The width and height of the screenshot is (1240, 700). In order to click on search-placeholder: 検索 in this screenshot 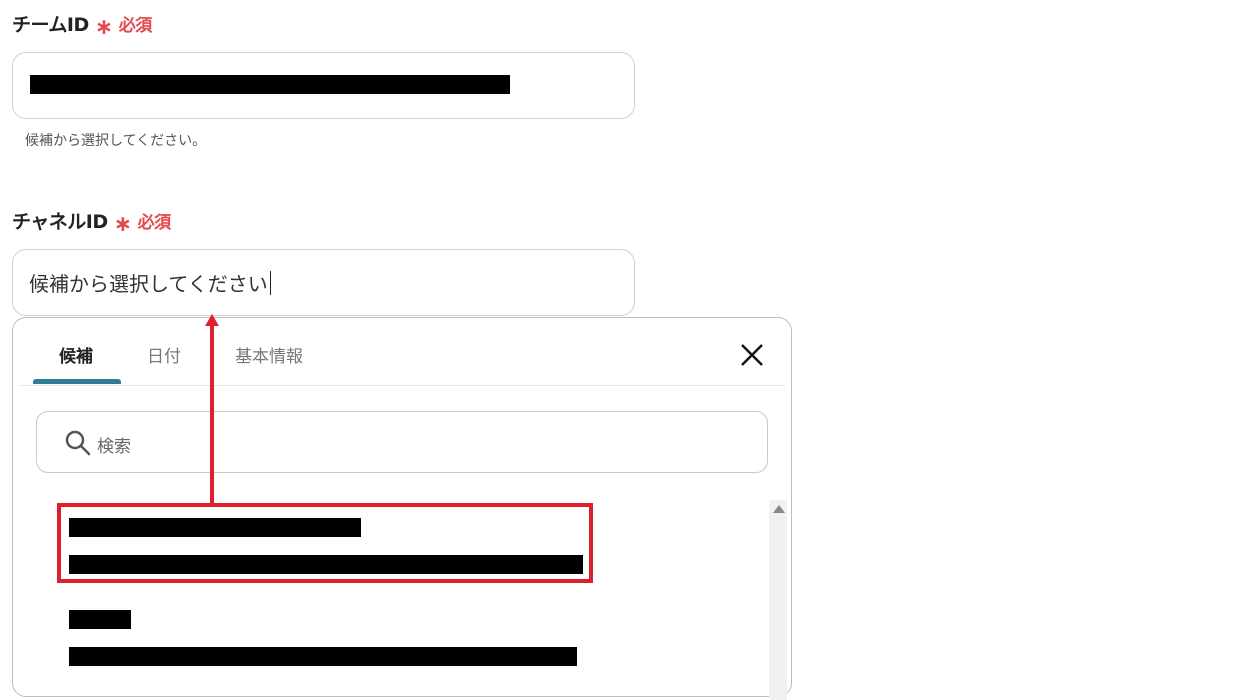, I will do `click(114, 447)`.